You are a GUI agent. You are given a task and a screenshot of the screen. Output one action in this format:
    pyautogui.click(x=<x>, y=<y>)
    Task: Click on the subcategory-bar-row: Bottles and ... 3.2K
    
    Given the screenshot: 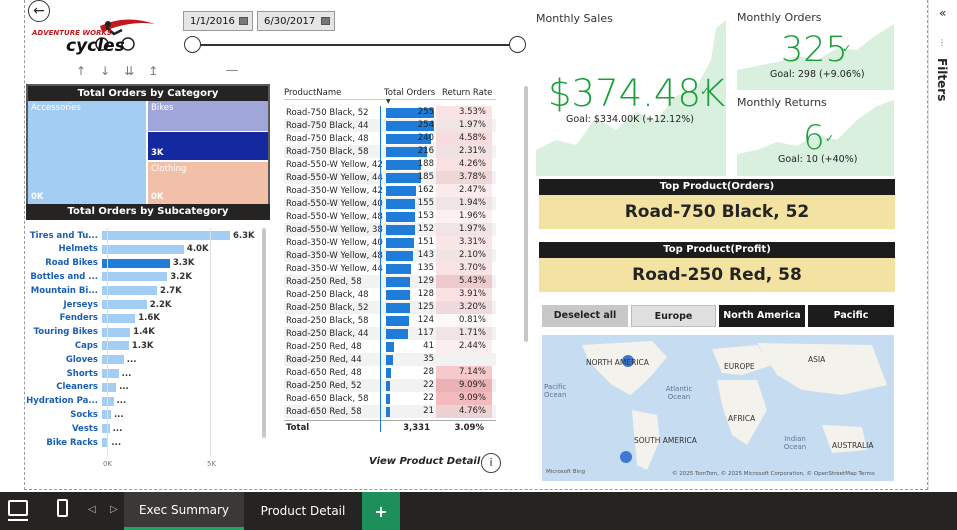 What is the action you would take?
    pyautogui.click(x=109, y=276)
    